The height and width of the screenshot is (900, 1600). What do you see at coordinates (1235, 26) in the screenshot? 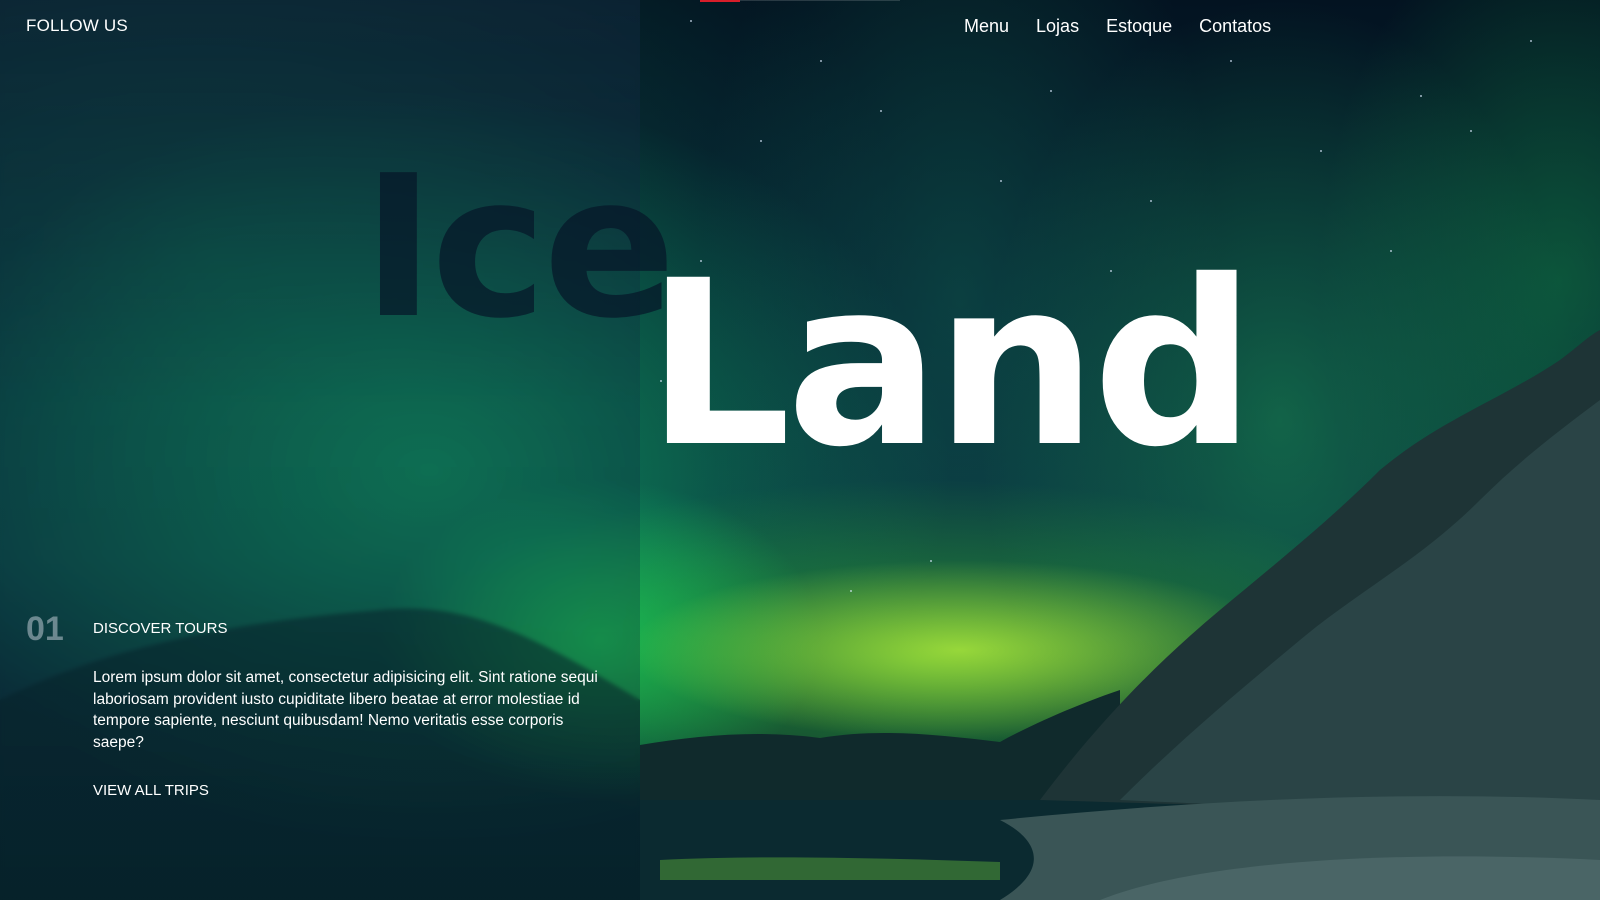
I see `nav-item-contatos: Contatos` at bounding box center [1235, 26].